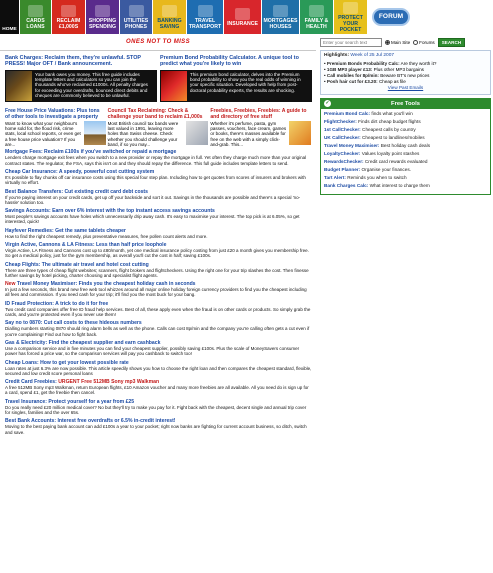 The width and height of the screenshot is (493, 573). I want to click on tool-description: Cheapest to landlines/mobiles, so click(392, 138).